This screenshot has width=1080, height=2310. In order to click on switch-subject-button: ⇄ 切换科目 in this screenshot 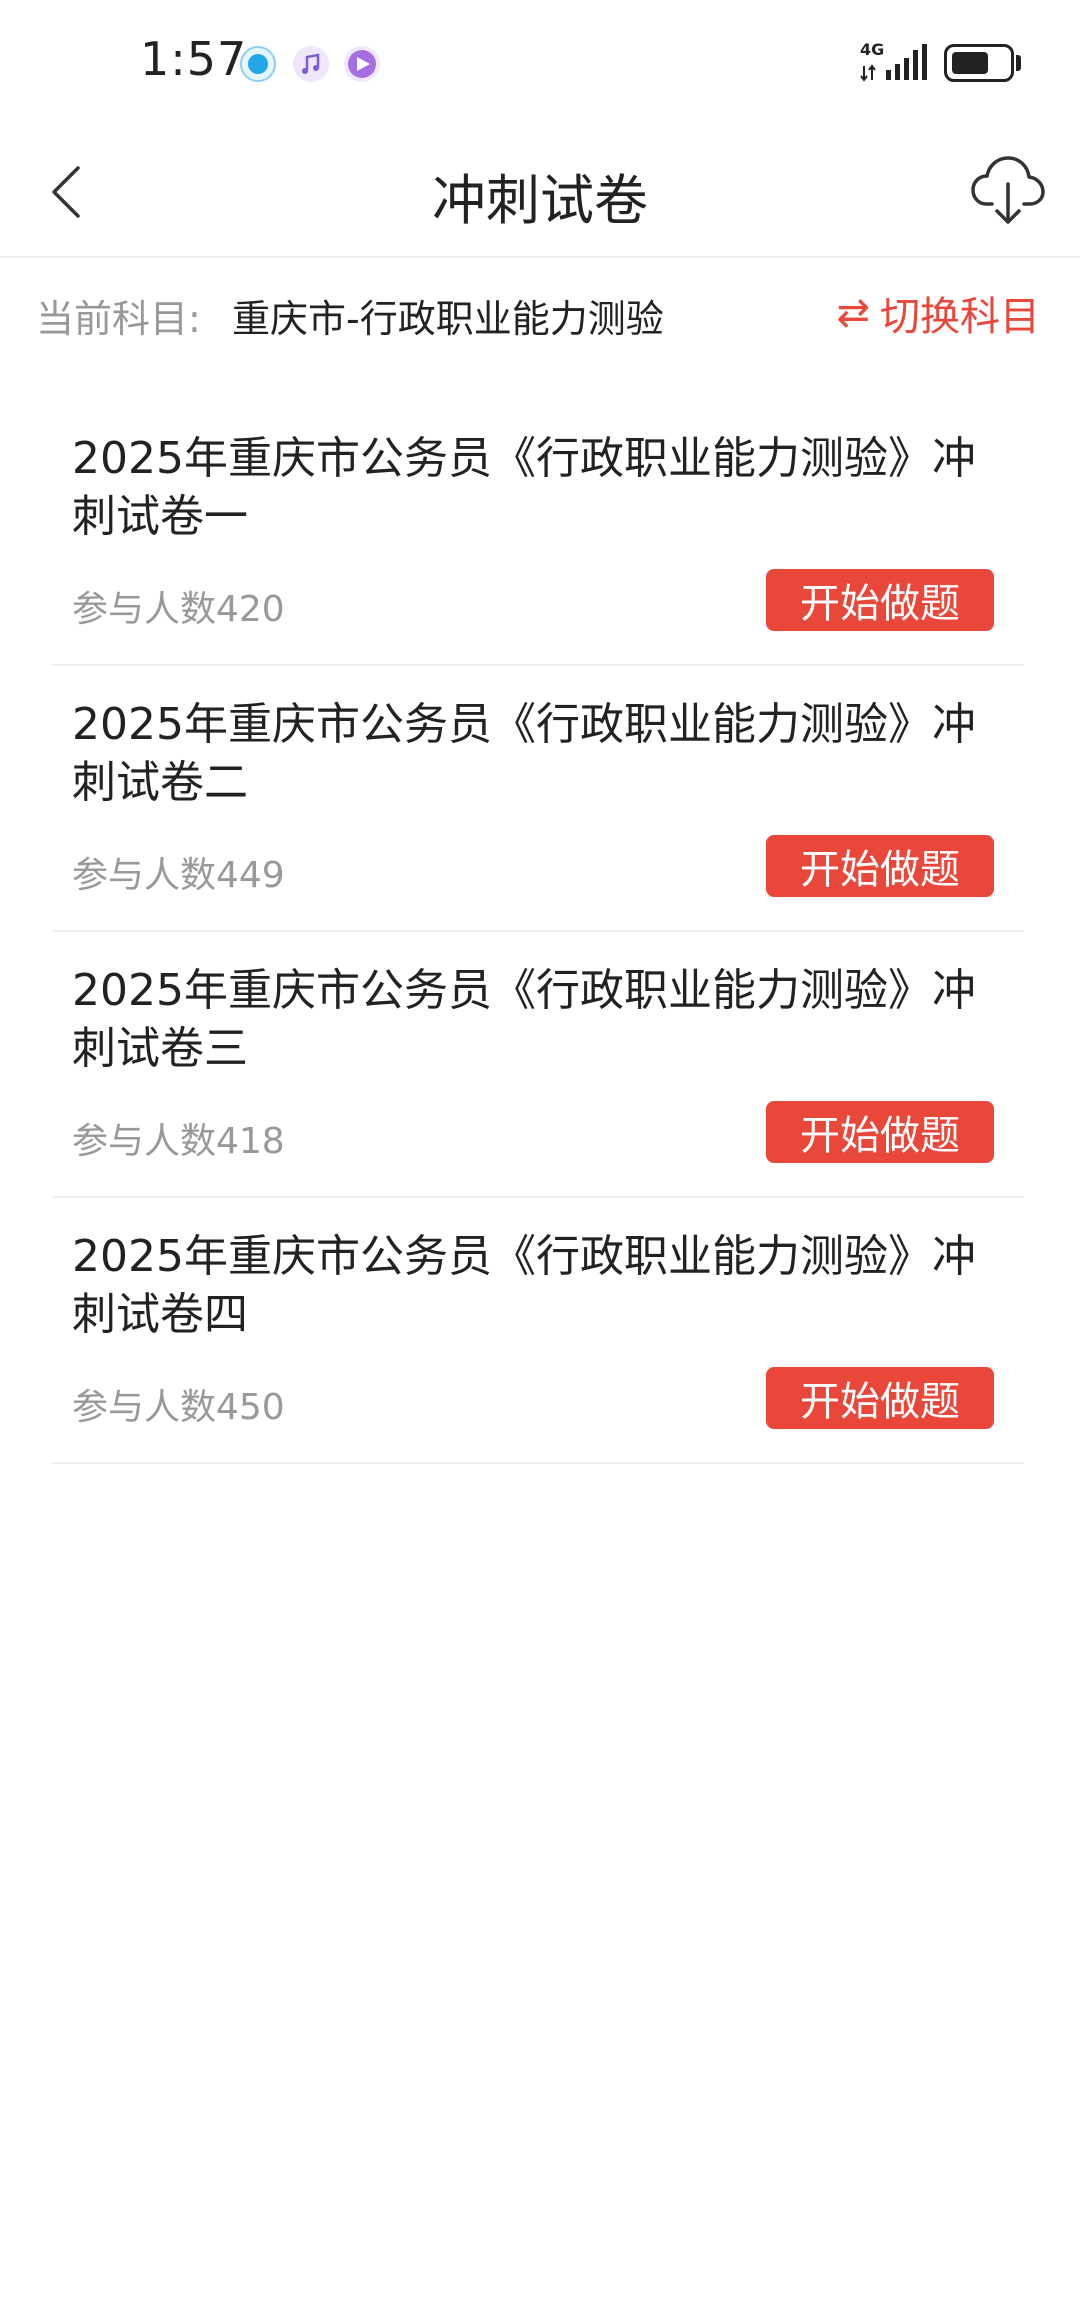, I will do `click(938, 313)`.